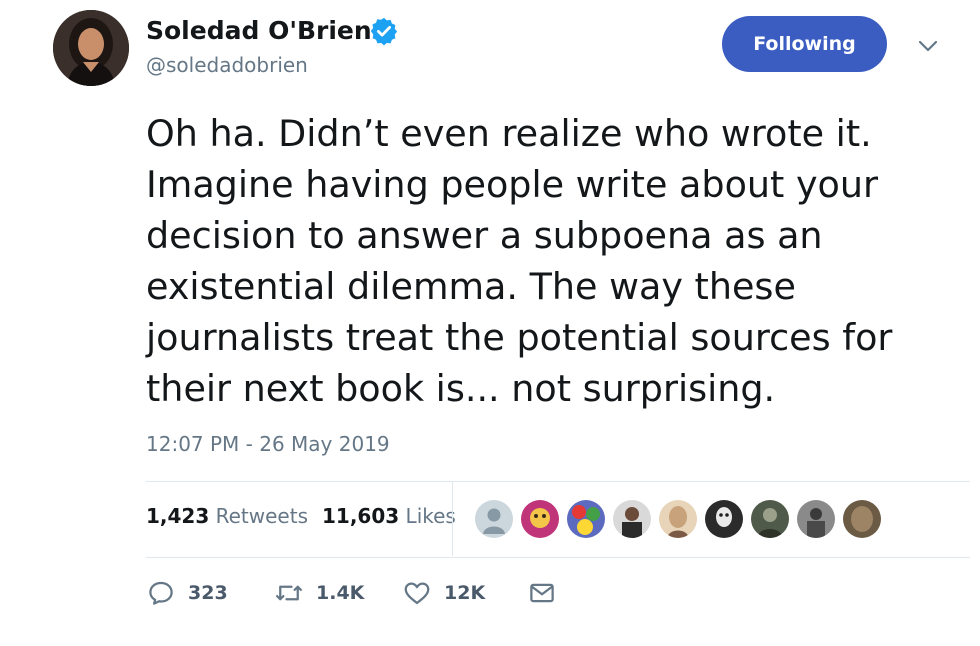  I want to click on engagement-stats: 1,423 Retweets 11,603 Likes, so click(301, 516).